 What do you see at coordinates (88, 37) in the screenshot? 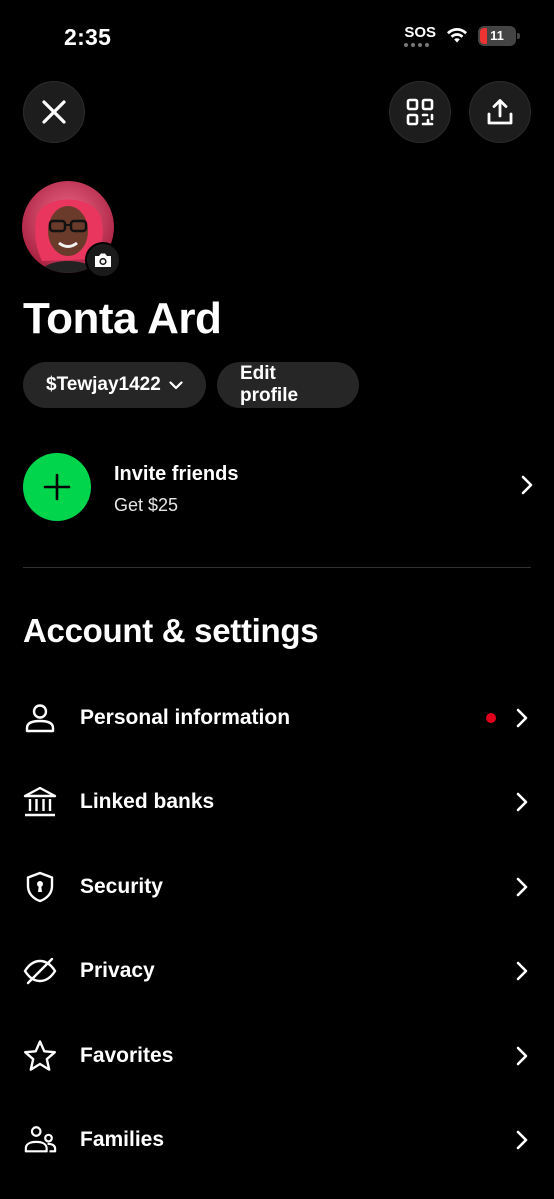
I see `status-time: 2:35` at bounding box center [88, 37].